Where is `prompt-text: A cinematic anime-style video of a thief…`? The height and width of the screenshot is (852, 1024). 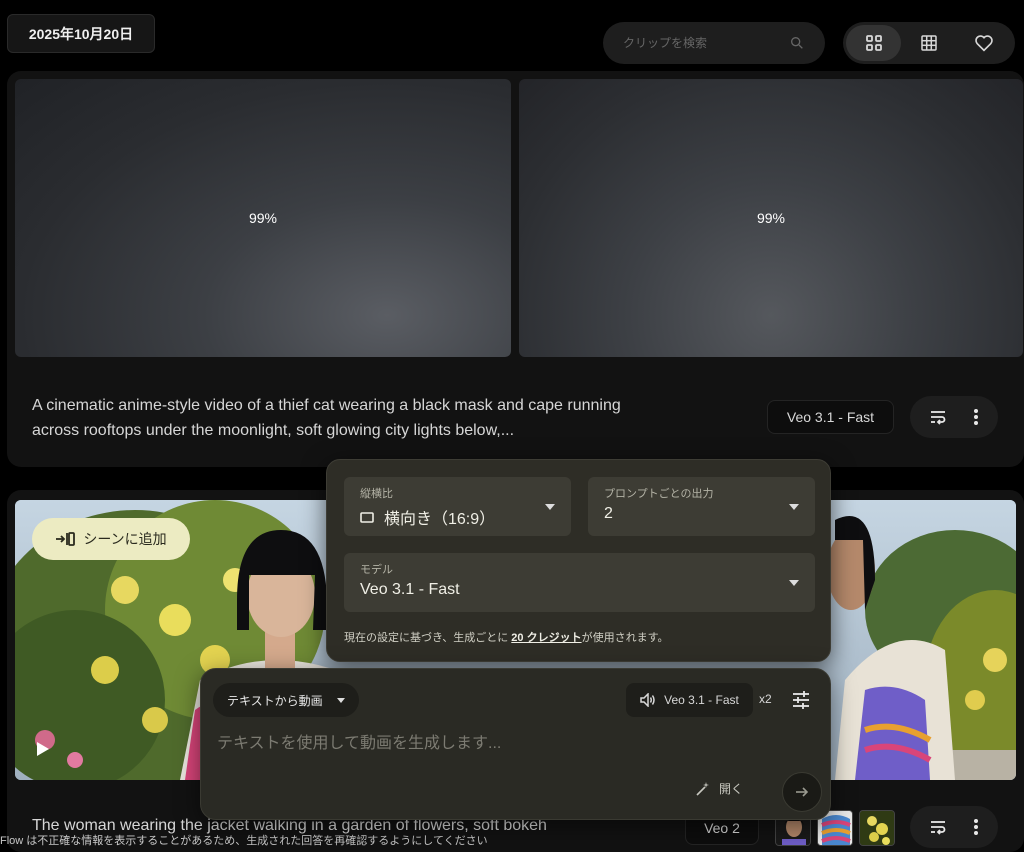
prompt-text: A cinematic anime-style video of a thief… is located at coordinates (326, 418).